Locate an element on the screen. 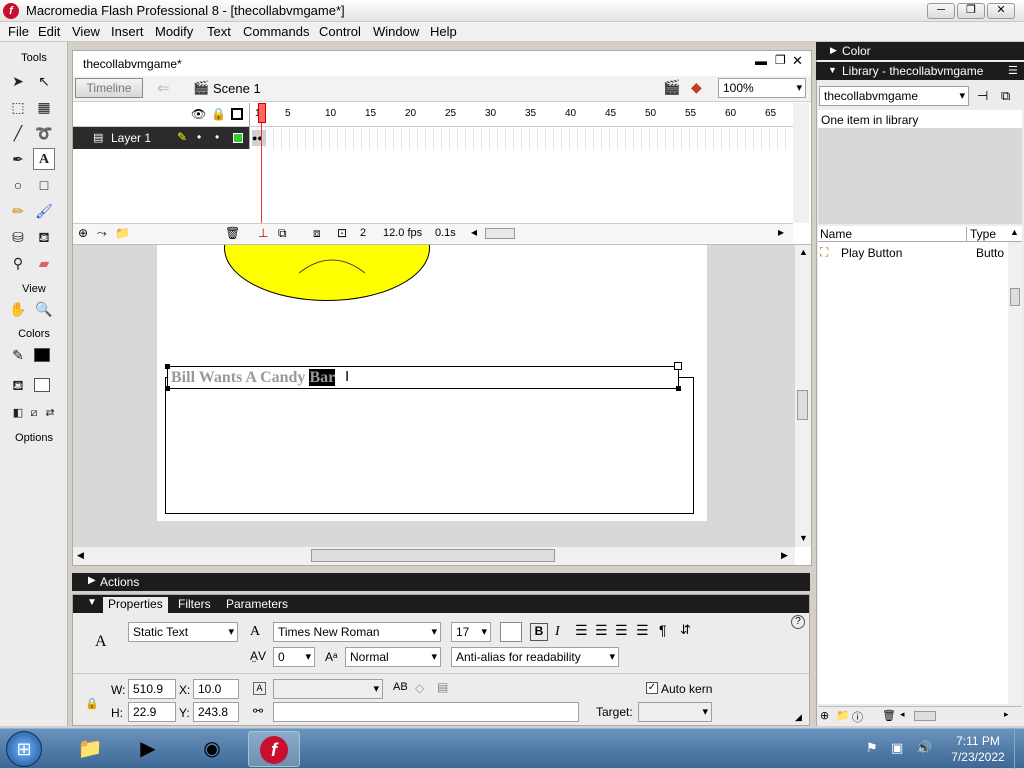 This screenshot has height=769, width=1024. selection-tool-icon: ➤ is located at coordinates (18, 81).